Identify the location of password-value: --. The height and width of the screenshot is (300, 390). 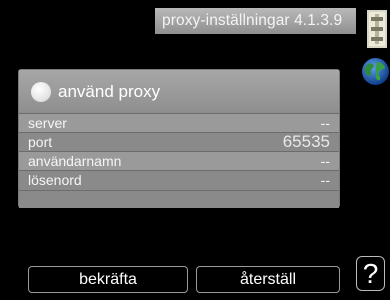
(325, 180).